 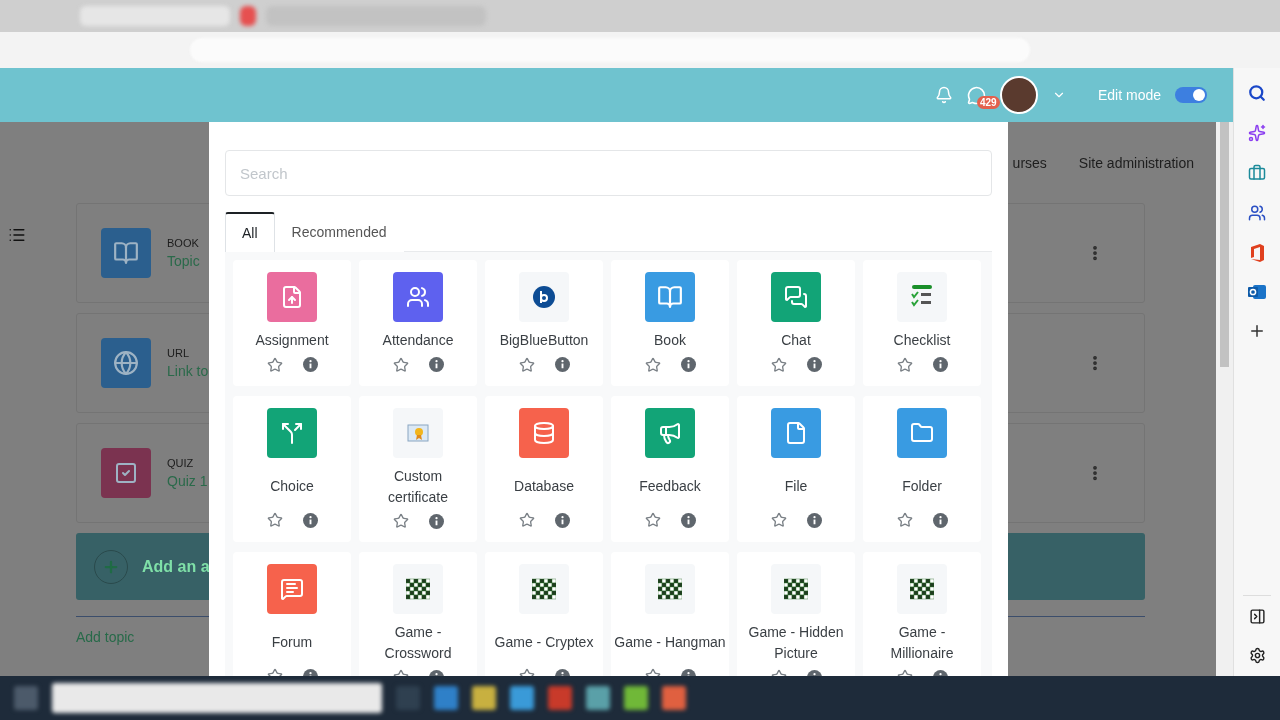 I want to click on activity-option: Forum, so click(x=292, y=614).